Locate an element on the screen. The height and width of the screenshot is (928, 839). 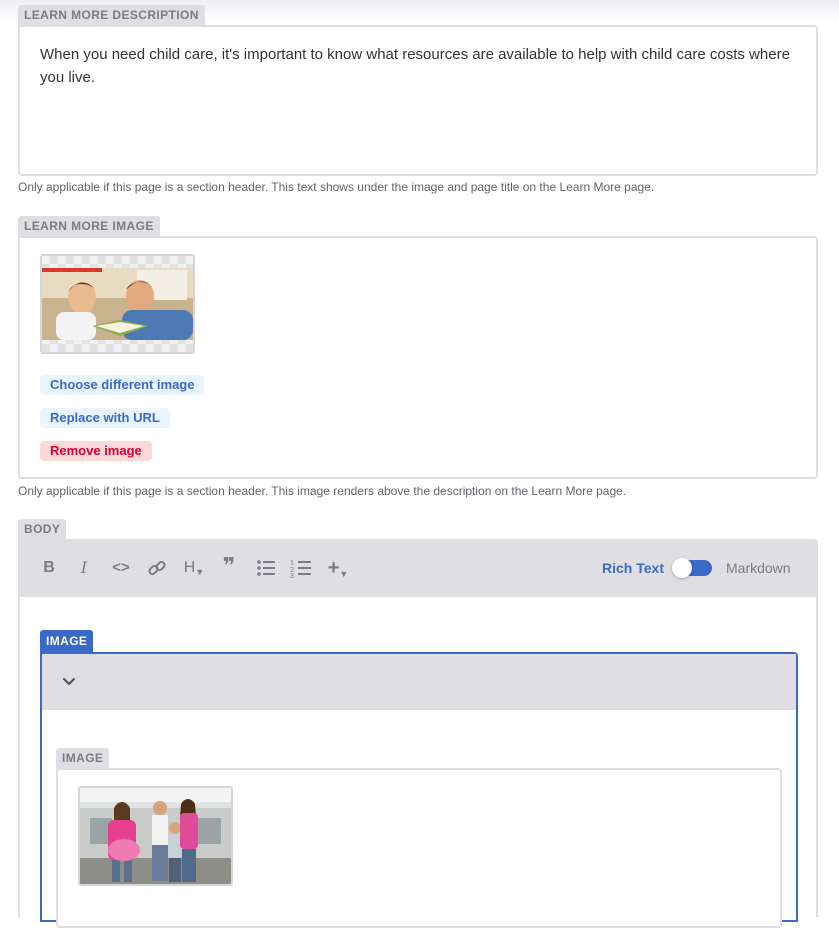
inner-image-box is located at coordinates (419, 848).